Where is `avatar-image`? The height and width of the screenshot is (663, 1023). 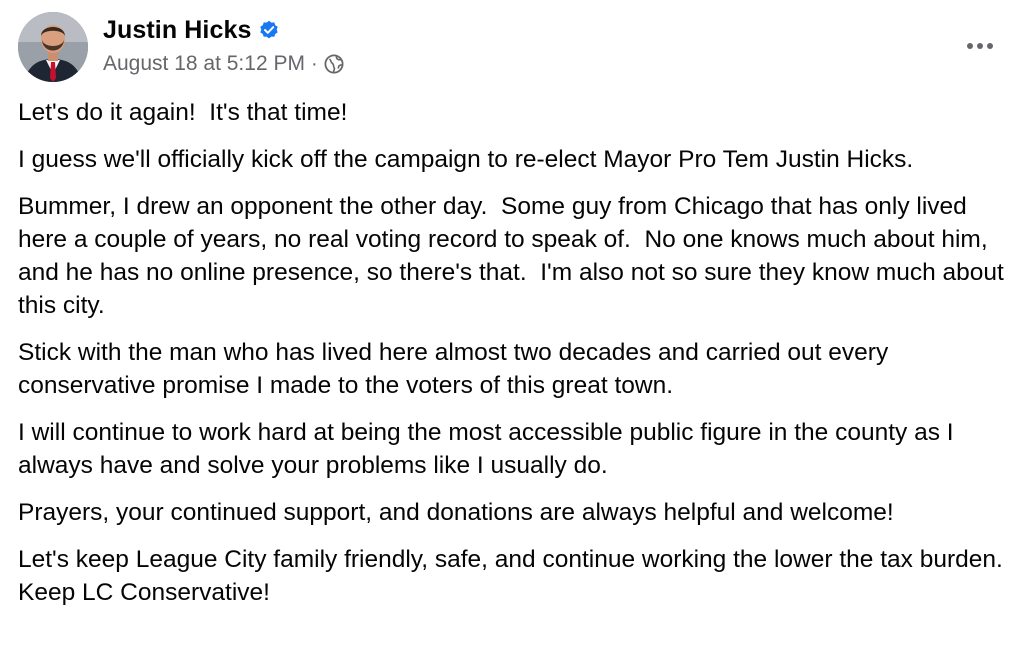
avatar-image is located at coordinates (53, 47).